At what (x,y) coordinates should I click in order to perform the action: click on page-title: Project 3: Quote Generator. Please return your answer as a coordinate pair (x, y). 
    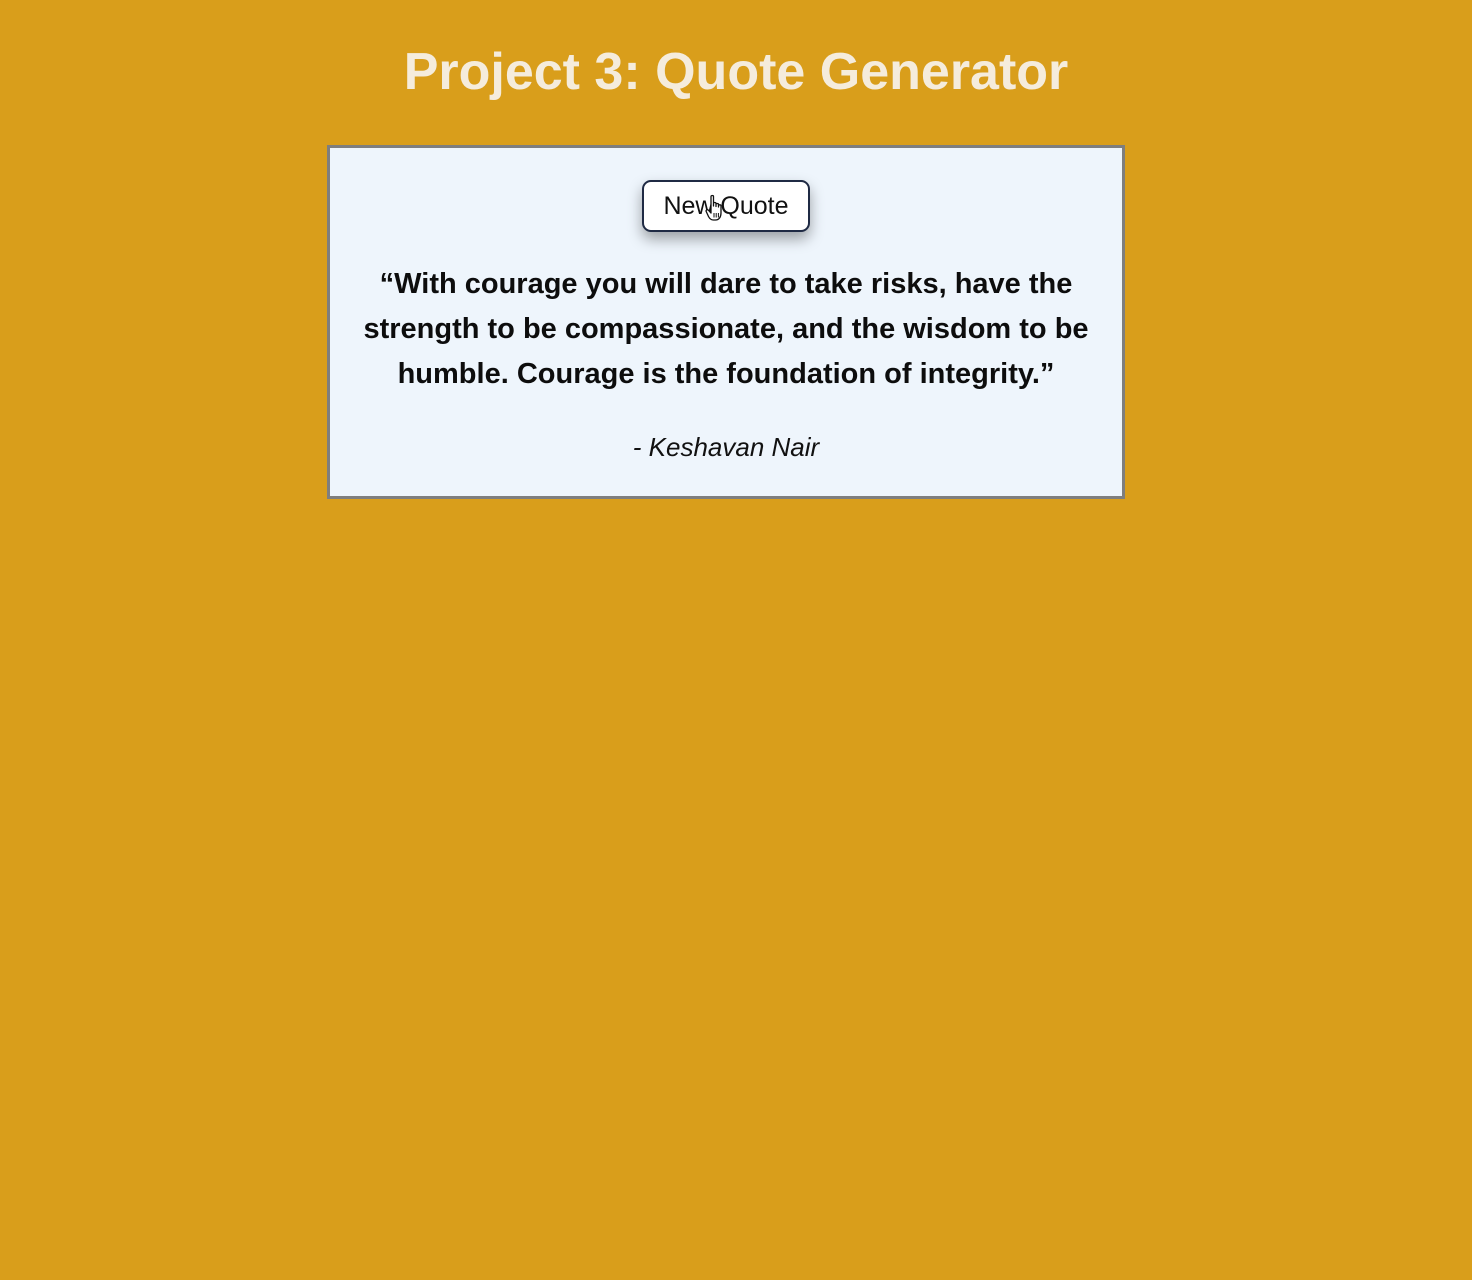
    Looking at the image, I should click on (736, 72).